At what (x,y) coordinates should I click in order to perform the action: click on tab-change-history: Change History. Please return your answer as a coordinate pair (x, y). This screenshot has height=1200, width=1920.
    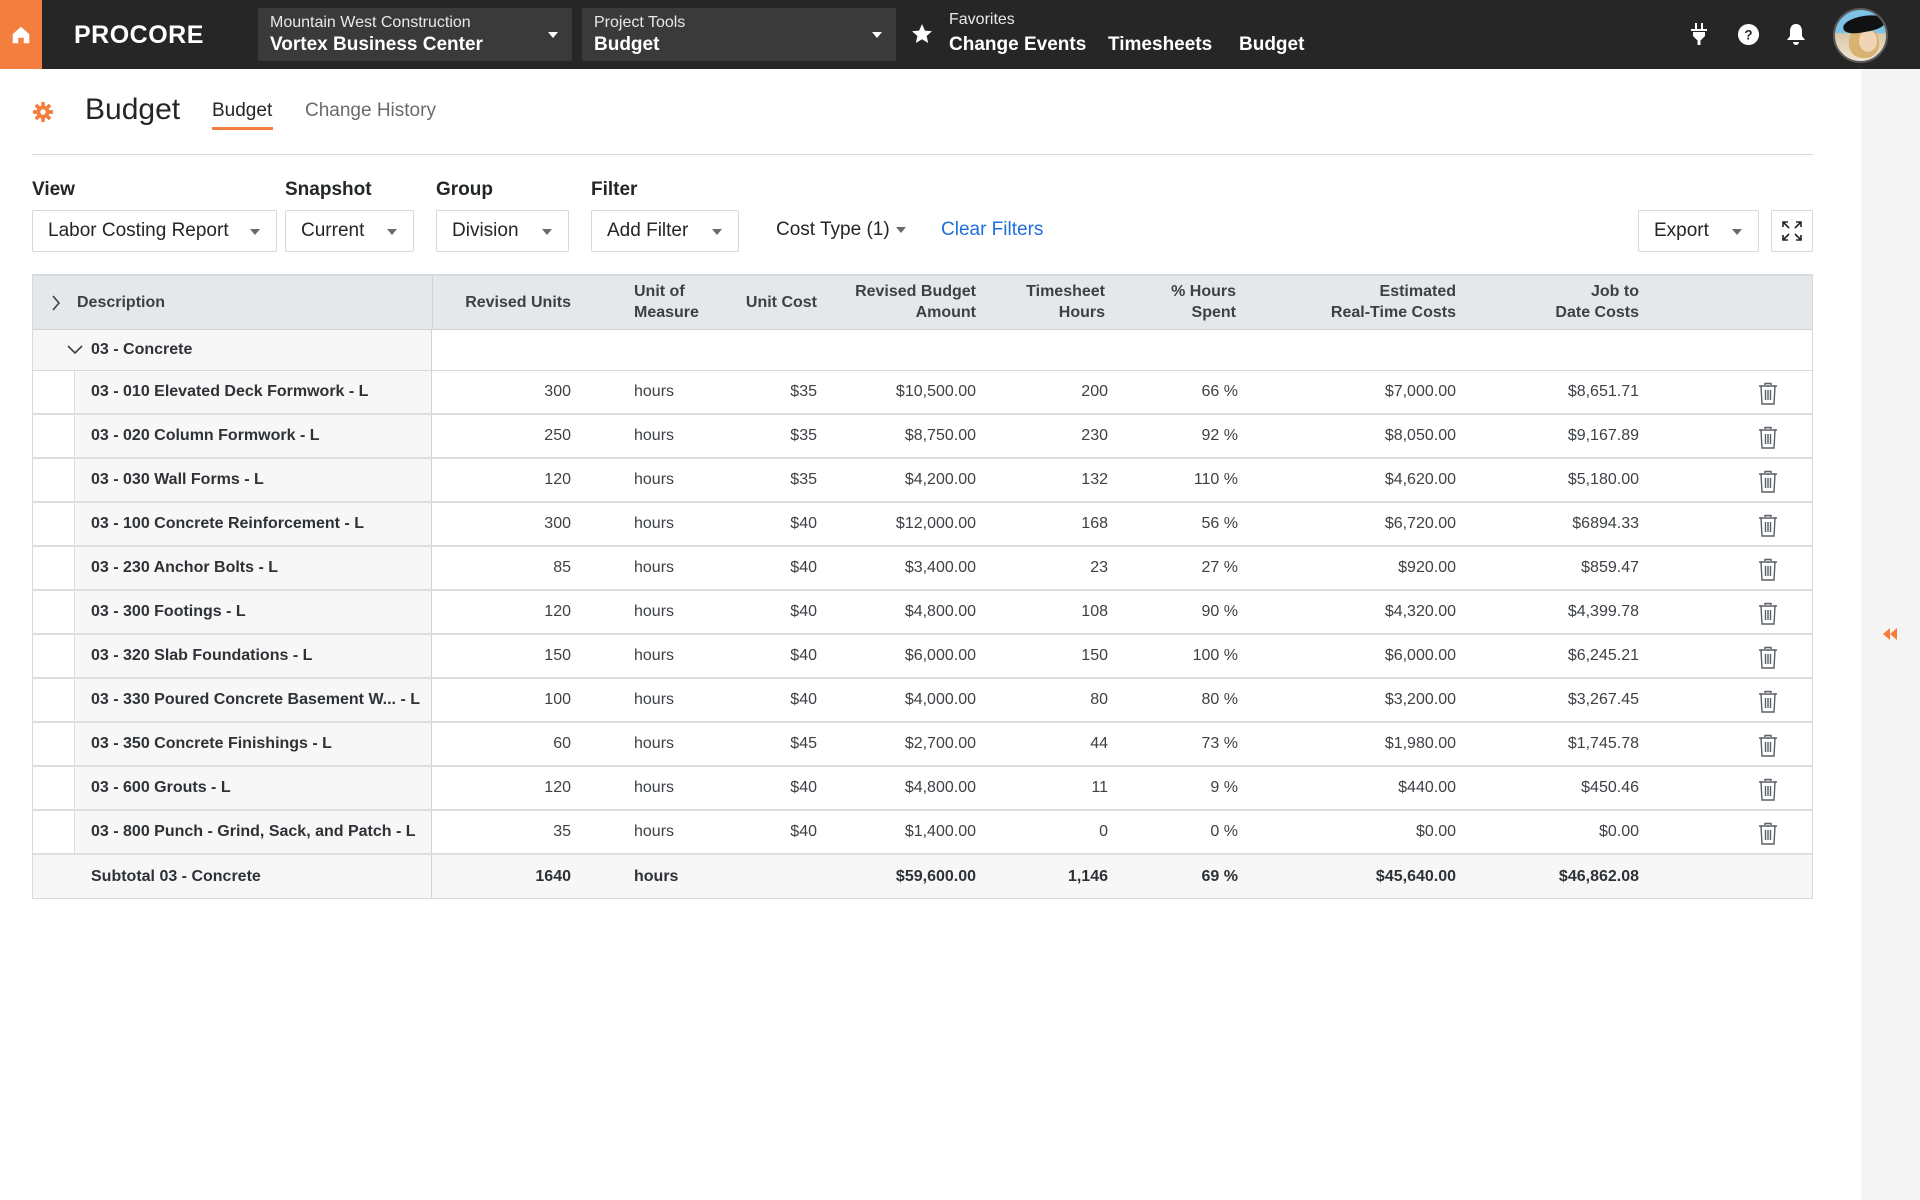
    Looking at the image, I should click on (370, 111).